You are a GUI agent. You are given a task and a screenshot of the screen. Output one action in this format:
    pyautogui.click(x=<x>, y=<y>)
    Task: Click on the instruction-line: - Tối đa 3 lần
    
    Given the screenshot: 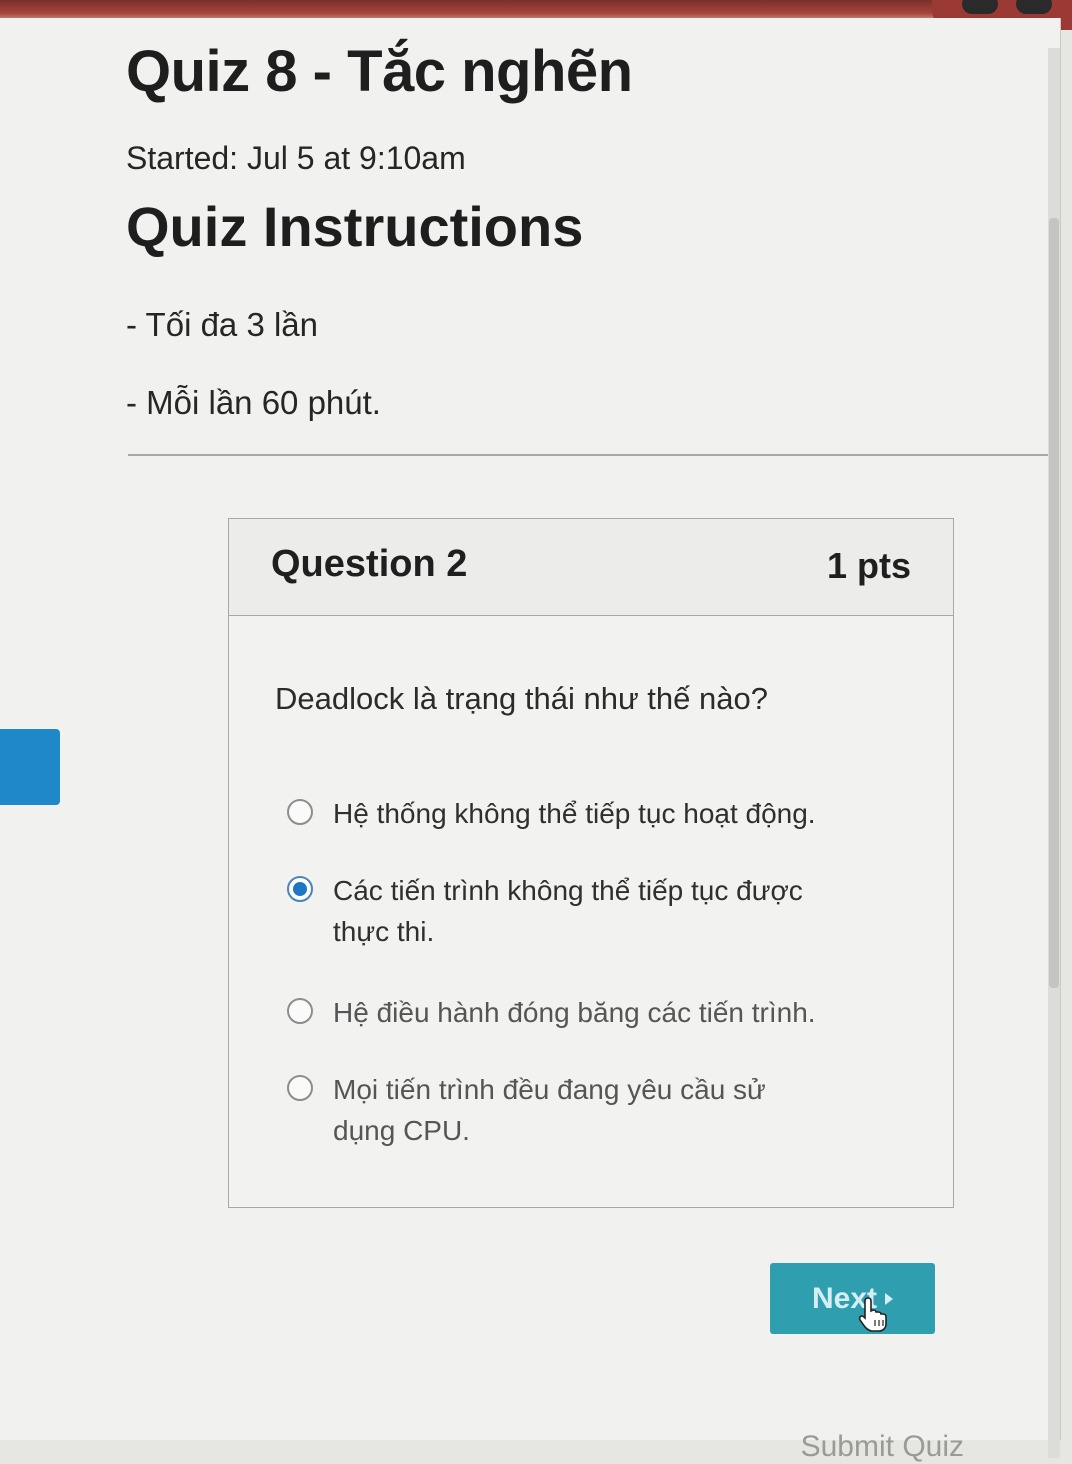 What is the action you would take?
    pyautogui.click(x=222, y=324)
    